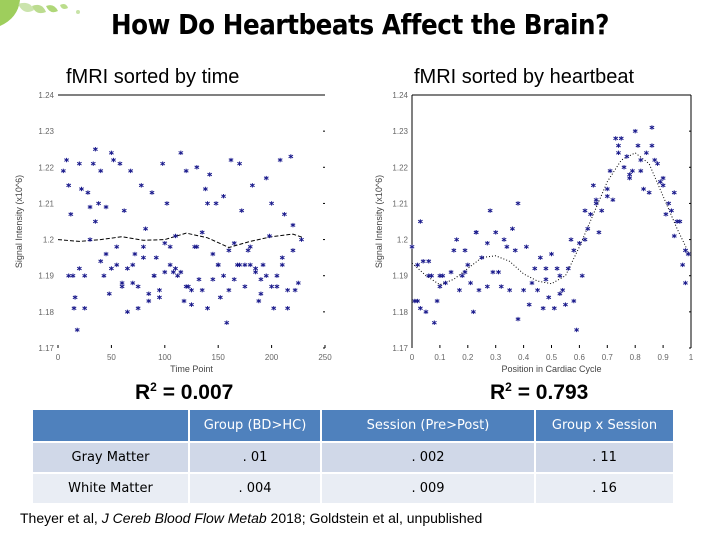 The width and height of the screenshot is (720, 540). What do you see at coordinates (255, 457) in the screenshot?
I see `table-cell: . 01` at bounding box center [255, 457].